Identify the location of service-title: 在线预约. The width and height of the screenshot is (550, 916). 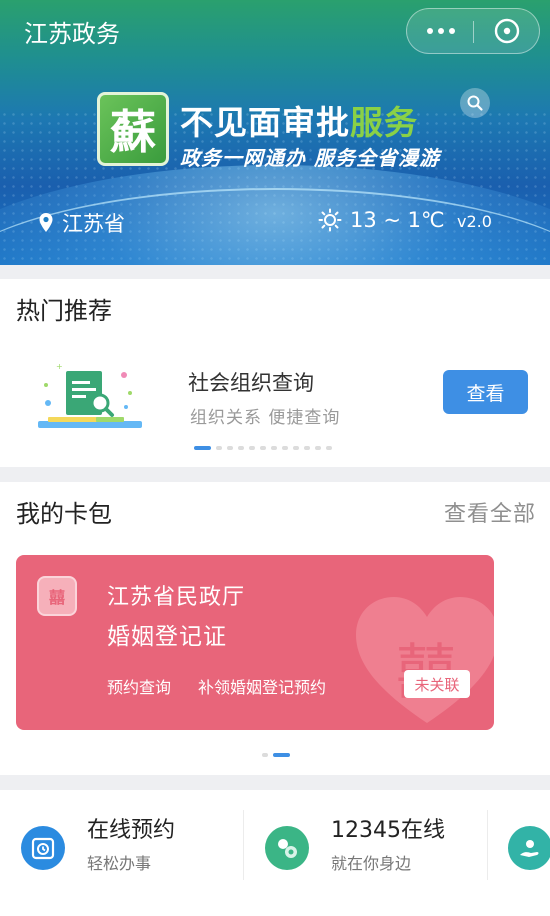
(131, 830).